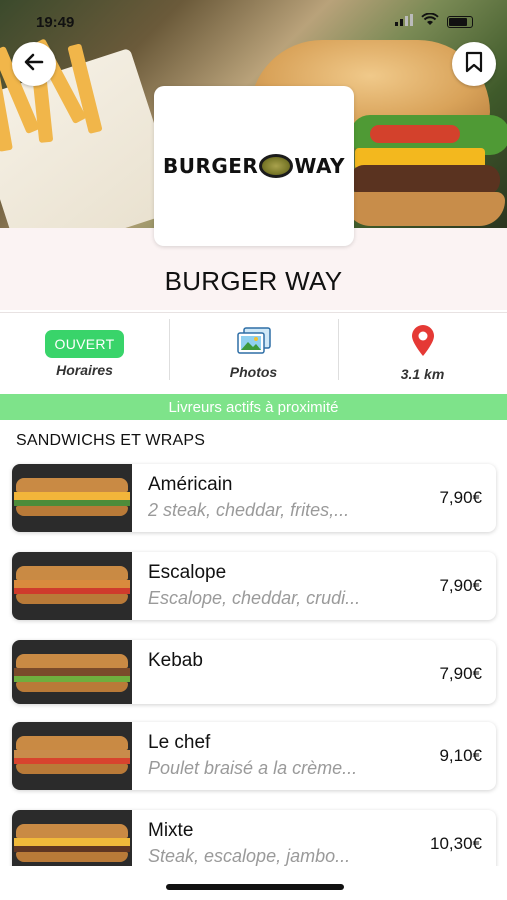  I want to click on tab-hours-label: Horaires, so click(84, 369).